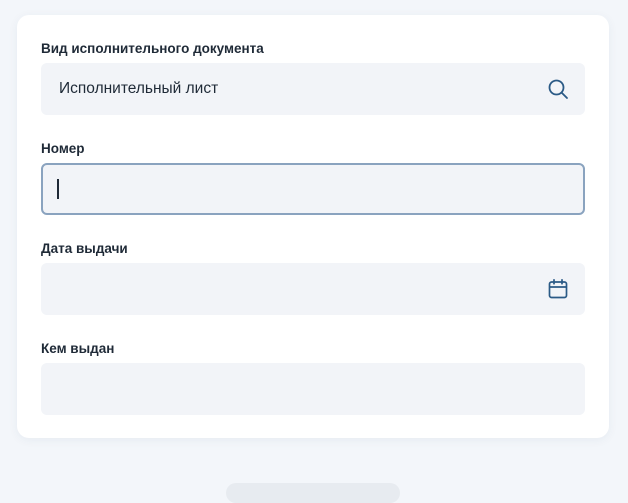 This screenshot has width=628, height=503. What do you see at coordinates (313, 389) in the screenshot?
I see `issued-by-input` at bounding box center [313, 389].